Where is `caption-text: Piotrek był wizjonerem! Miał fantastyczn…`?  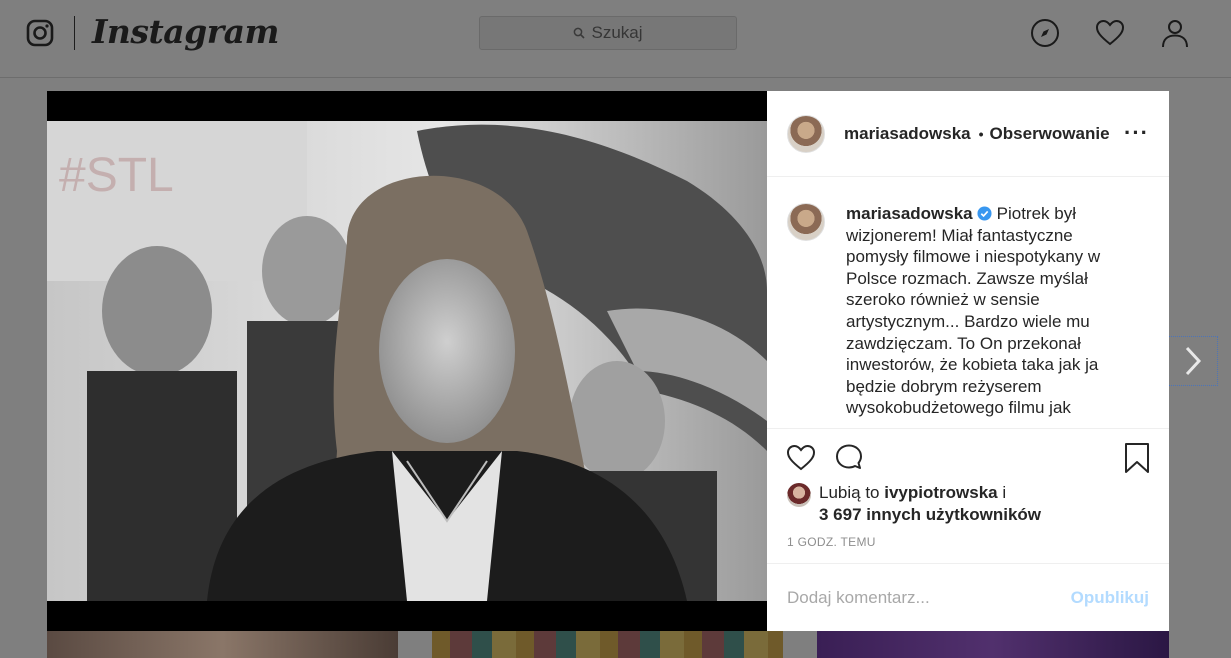 caption-text: Piotrek był wizjonerem! Miał fantastyczn… is located at coordinates (973, 311).